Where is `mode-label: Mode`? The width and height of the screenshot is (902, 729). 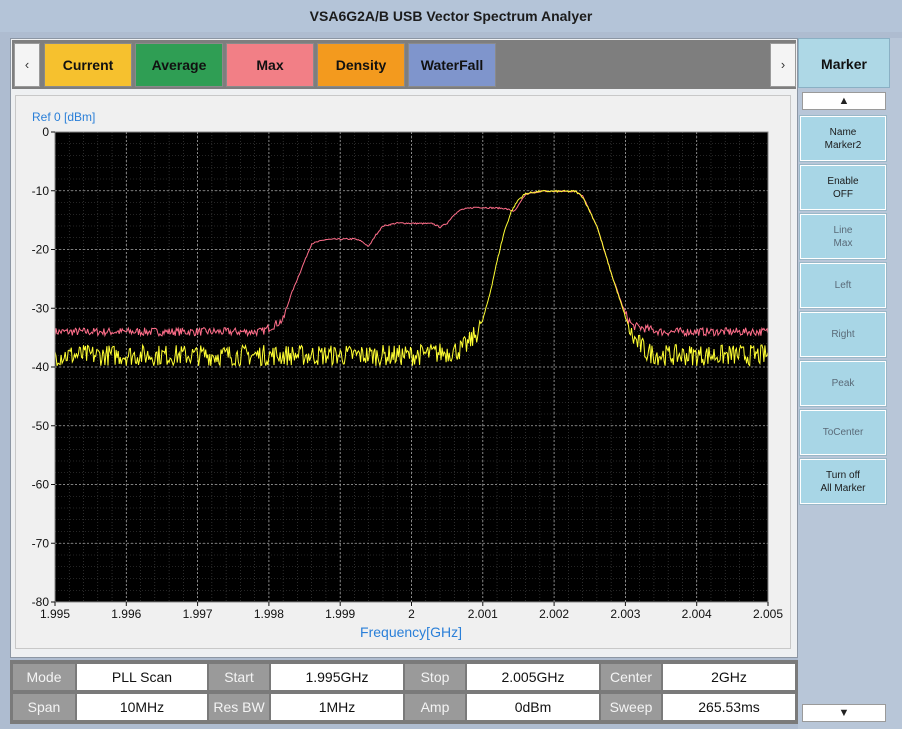 mode-label: Mode is located at coordinates (44, 677).